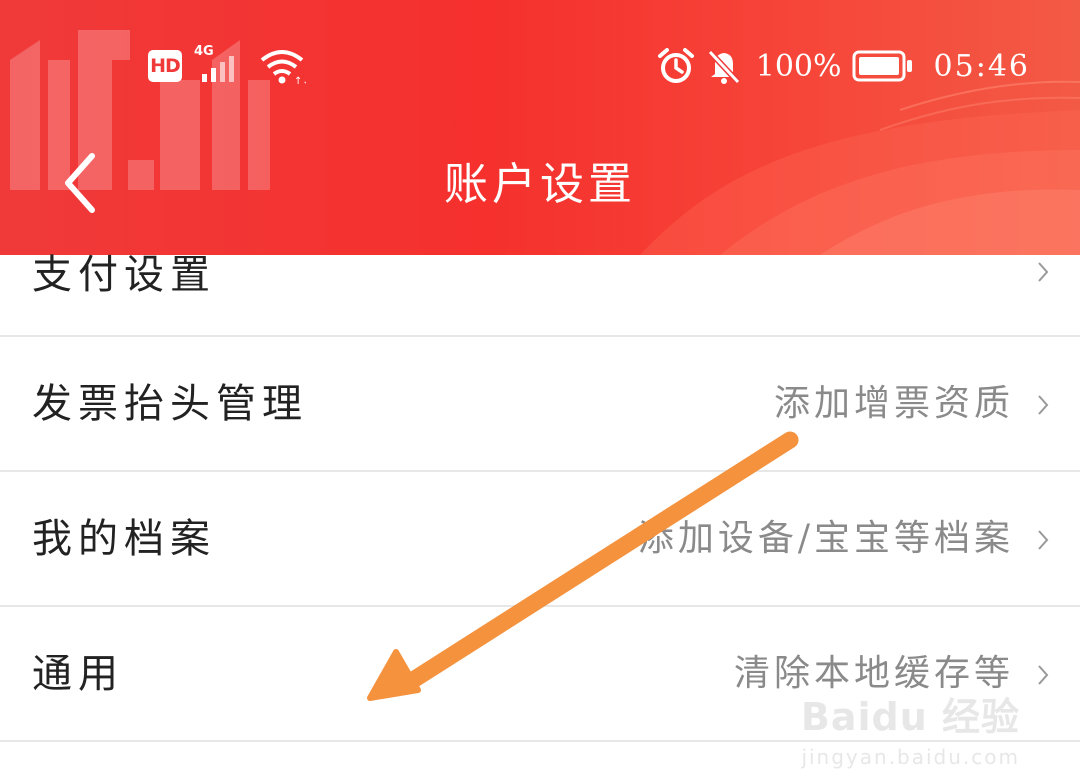  Describe the element at coordinates (825, 538) in the screenshot. I see `row-value: 添加设备/宝宝等档案` at that location.